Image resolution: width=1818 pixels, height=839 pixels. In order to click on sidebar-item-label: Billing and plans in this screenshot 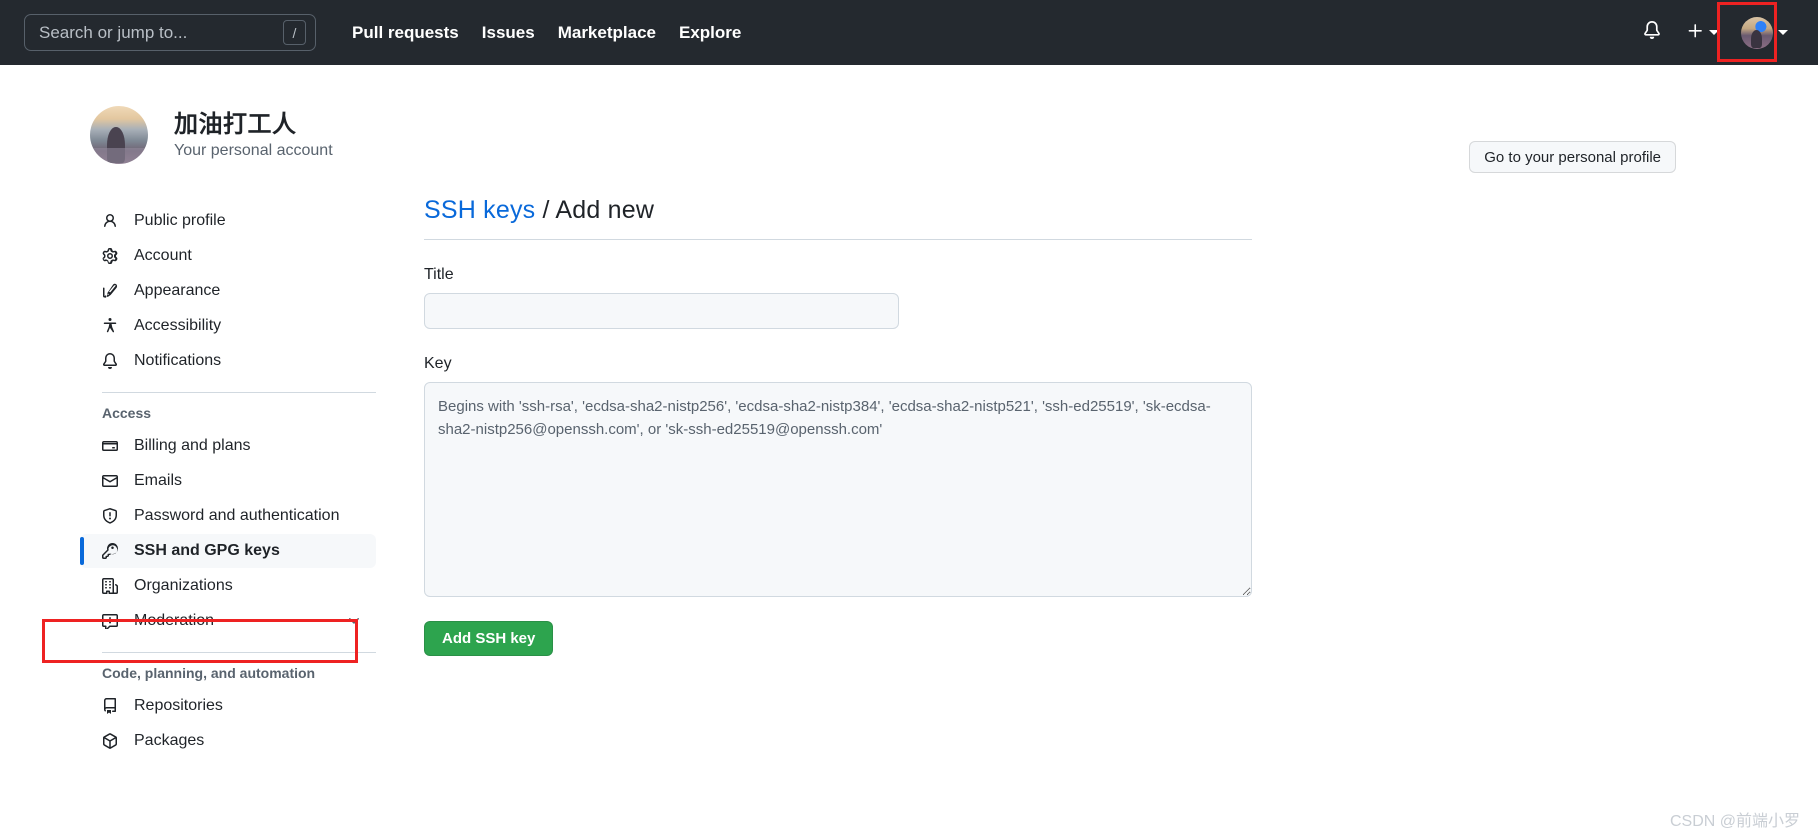, I will do `click(192, 445)`.